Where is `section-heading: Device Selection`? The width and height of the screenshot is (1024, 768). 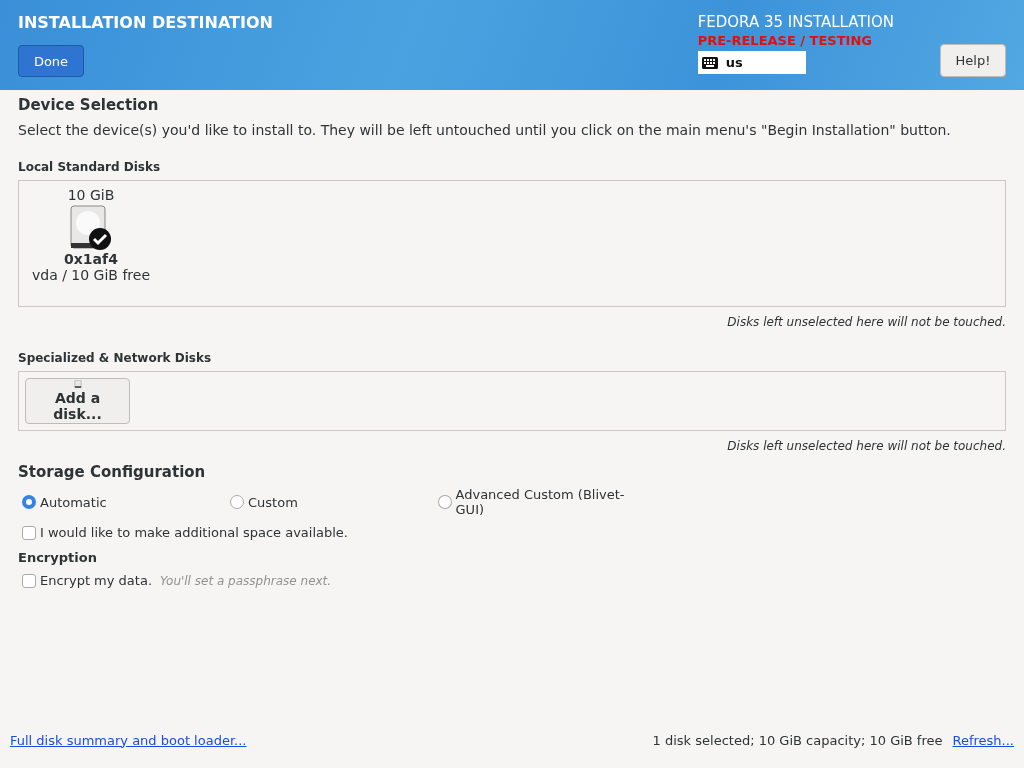 section-heading: Device Selection is located at coordinates (89, 105).